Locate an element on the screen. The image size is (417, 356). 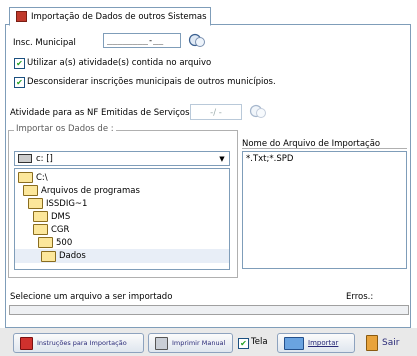
drive-icon is located at coordinates (25, 158).